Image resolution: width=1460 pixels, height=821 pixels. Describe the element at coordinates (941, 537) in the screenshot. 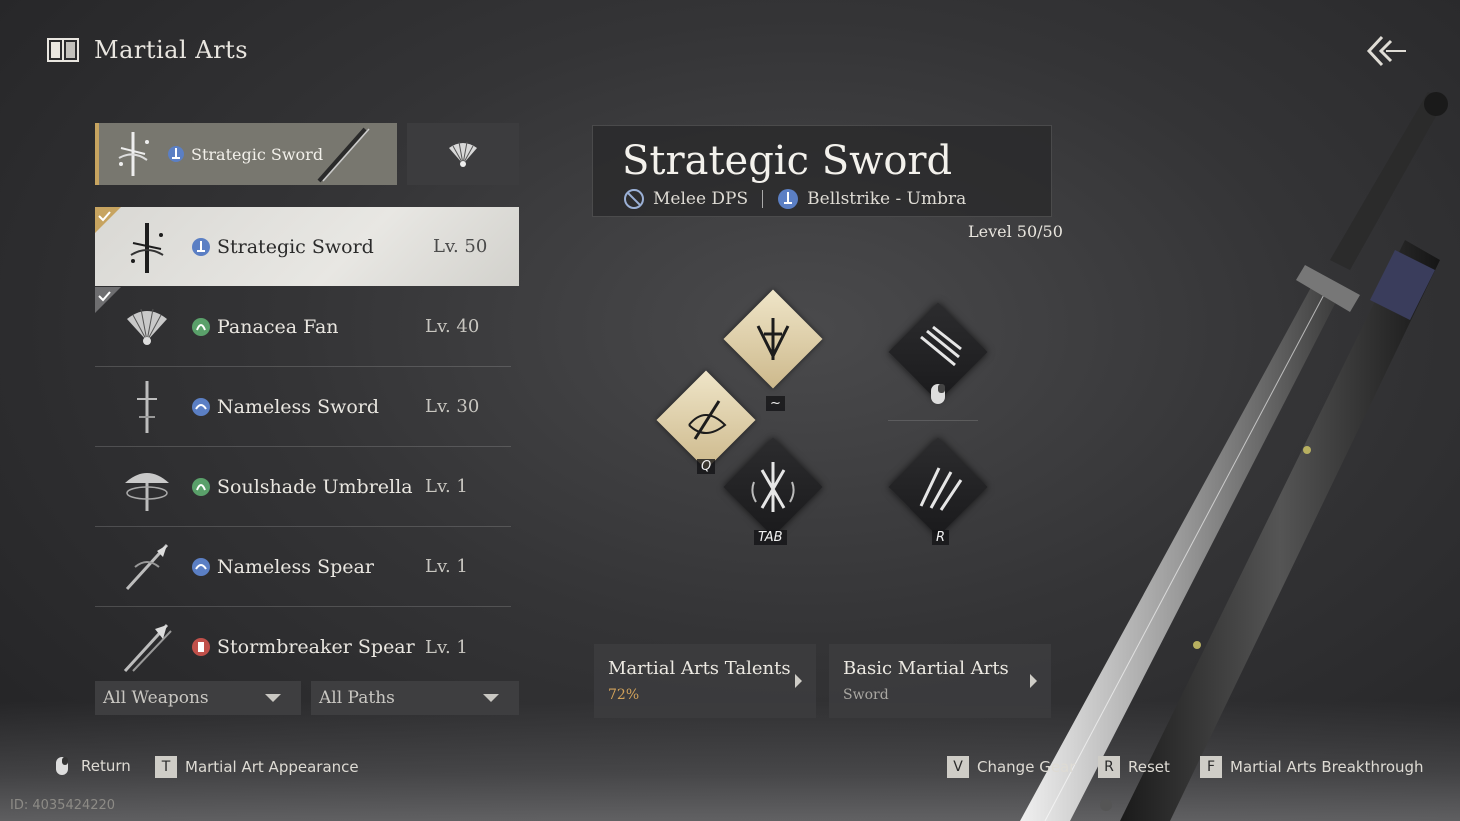

I see `skill-key-r: R` at that location.